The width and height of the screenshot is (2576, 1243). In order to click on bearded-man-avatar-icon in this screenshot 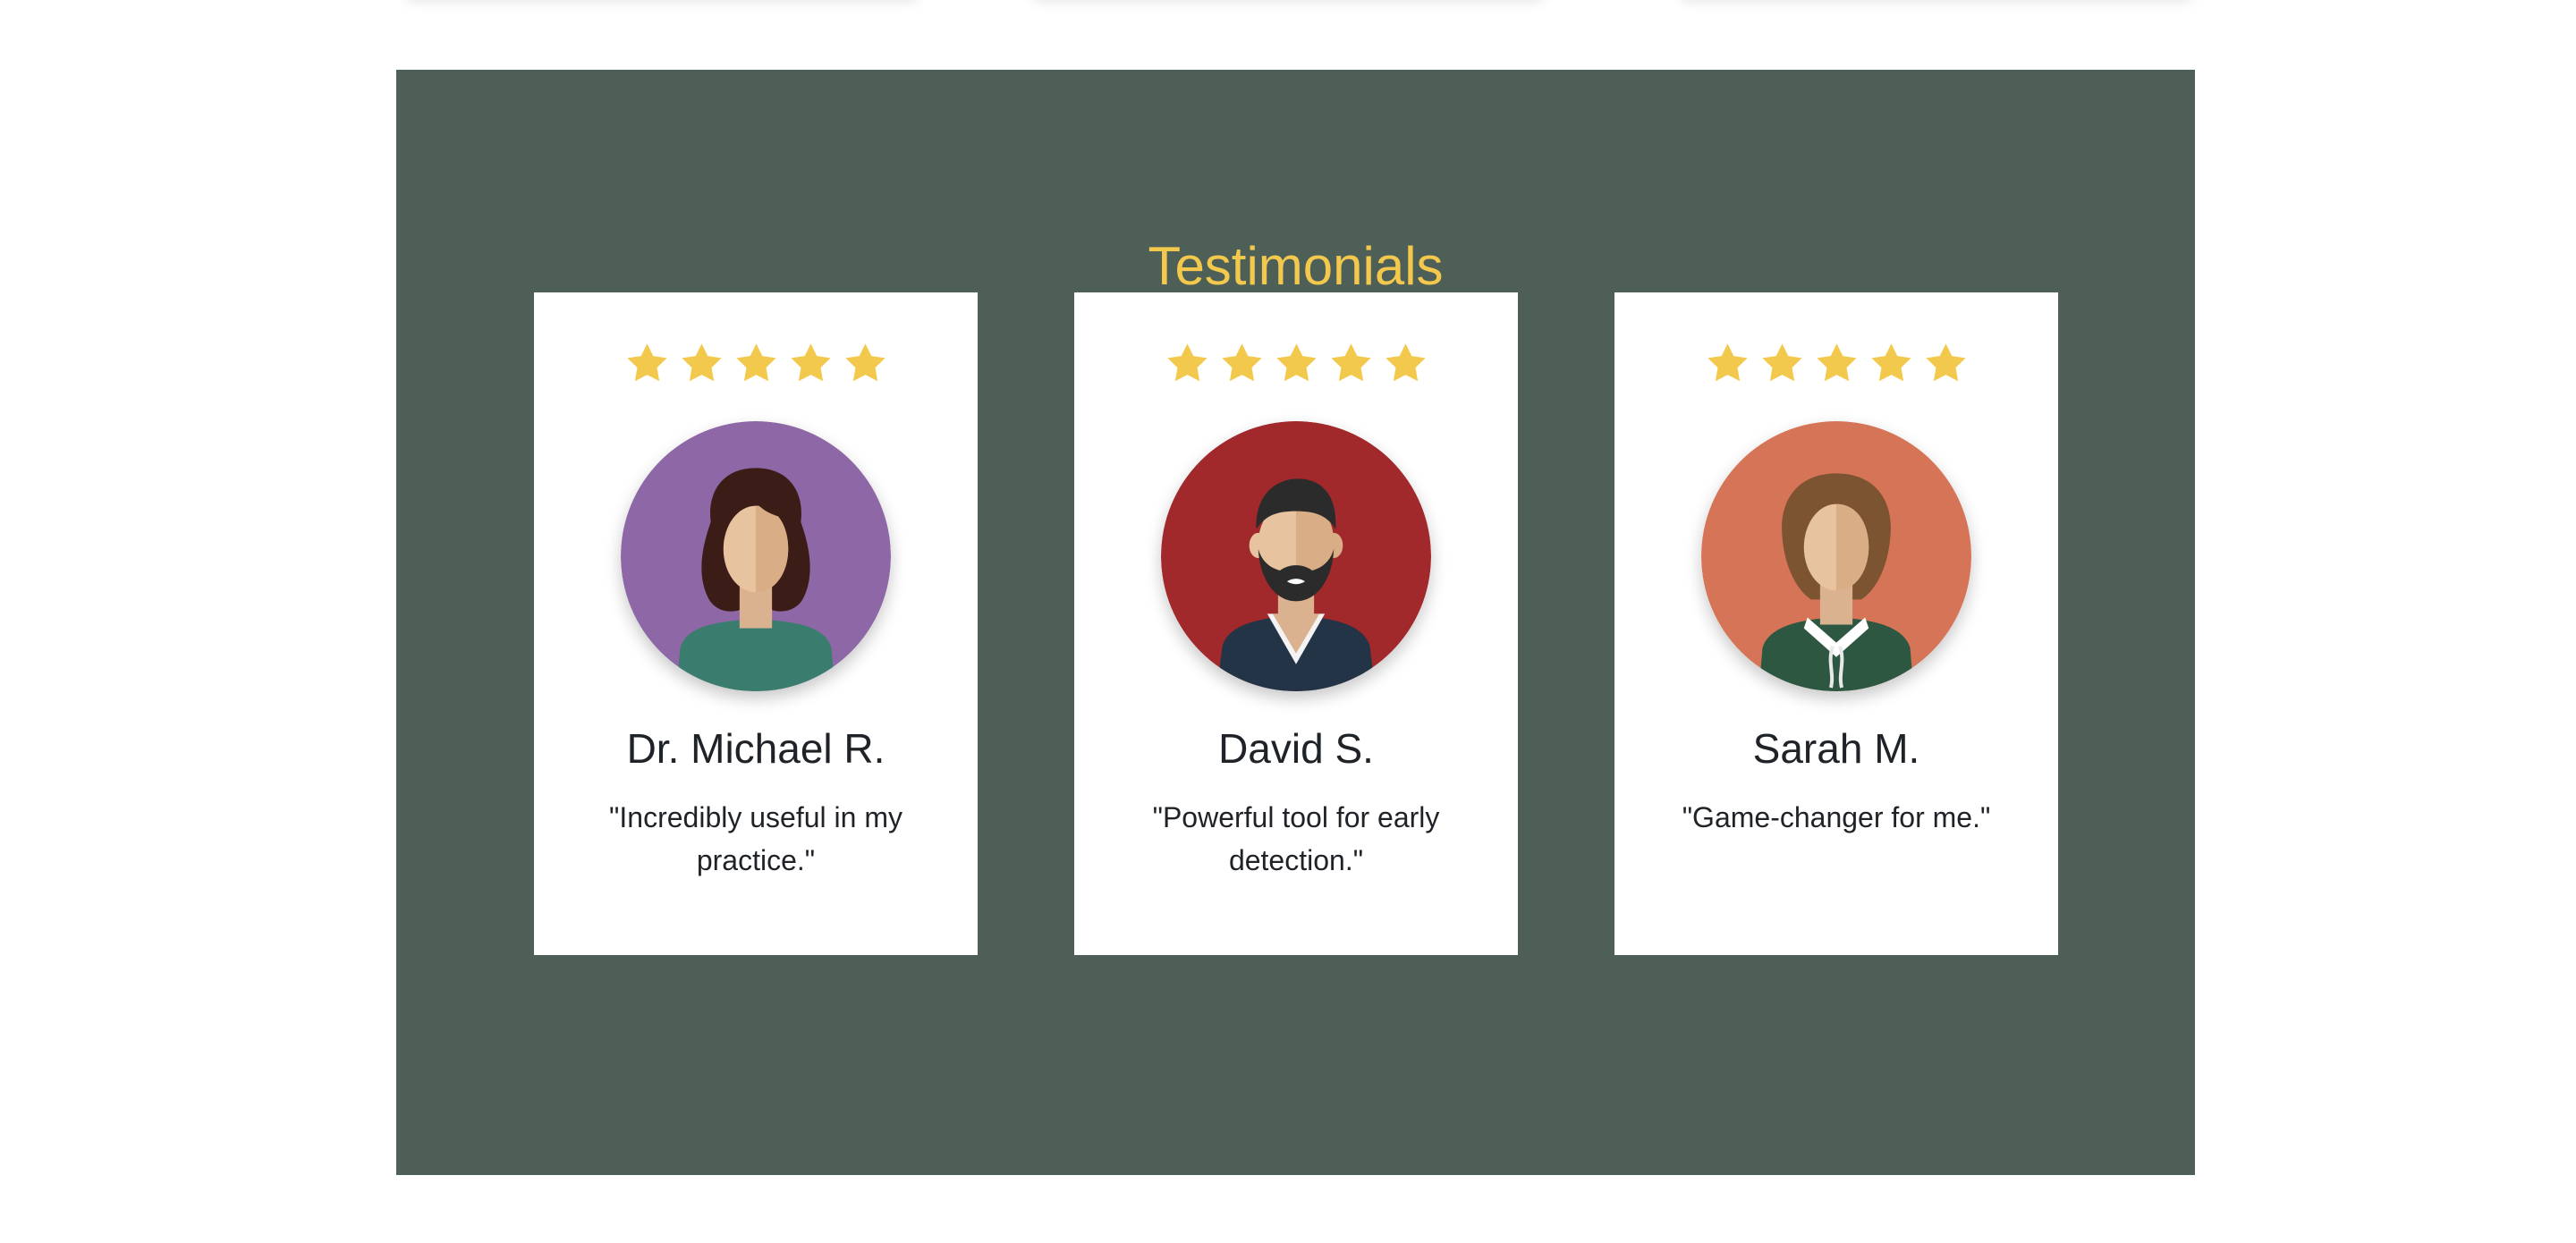, I will do `click(1296, 556)`.